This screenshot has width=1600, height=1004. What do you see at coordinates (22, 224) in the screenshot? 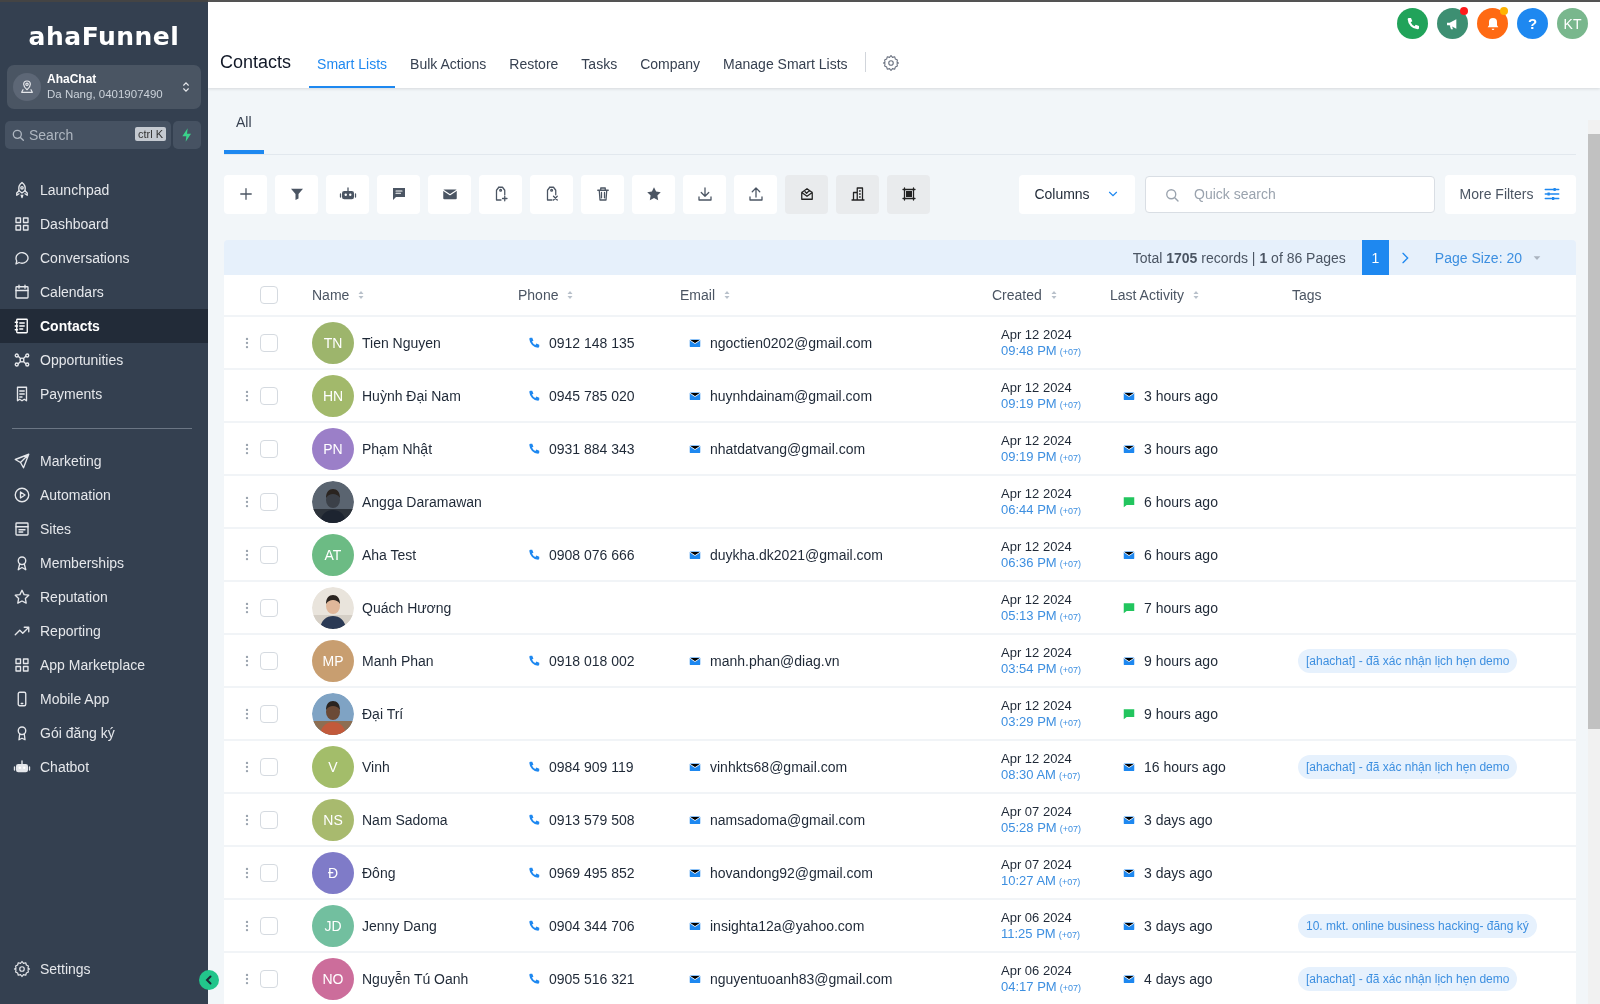
I see `grid-icon` at bounding box center [22, 224].